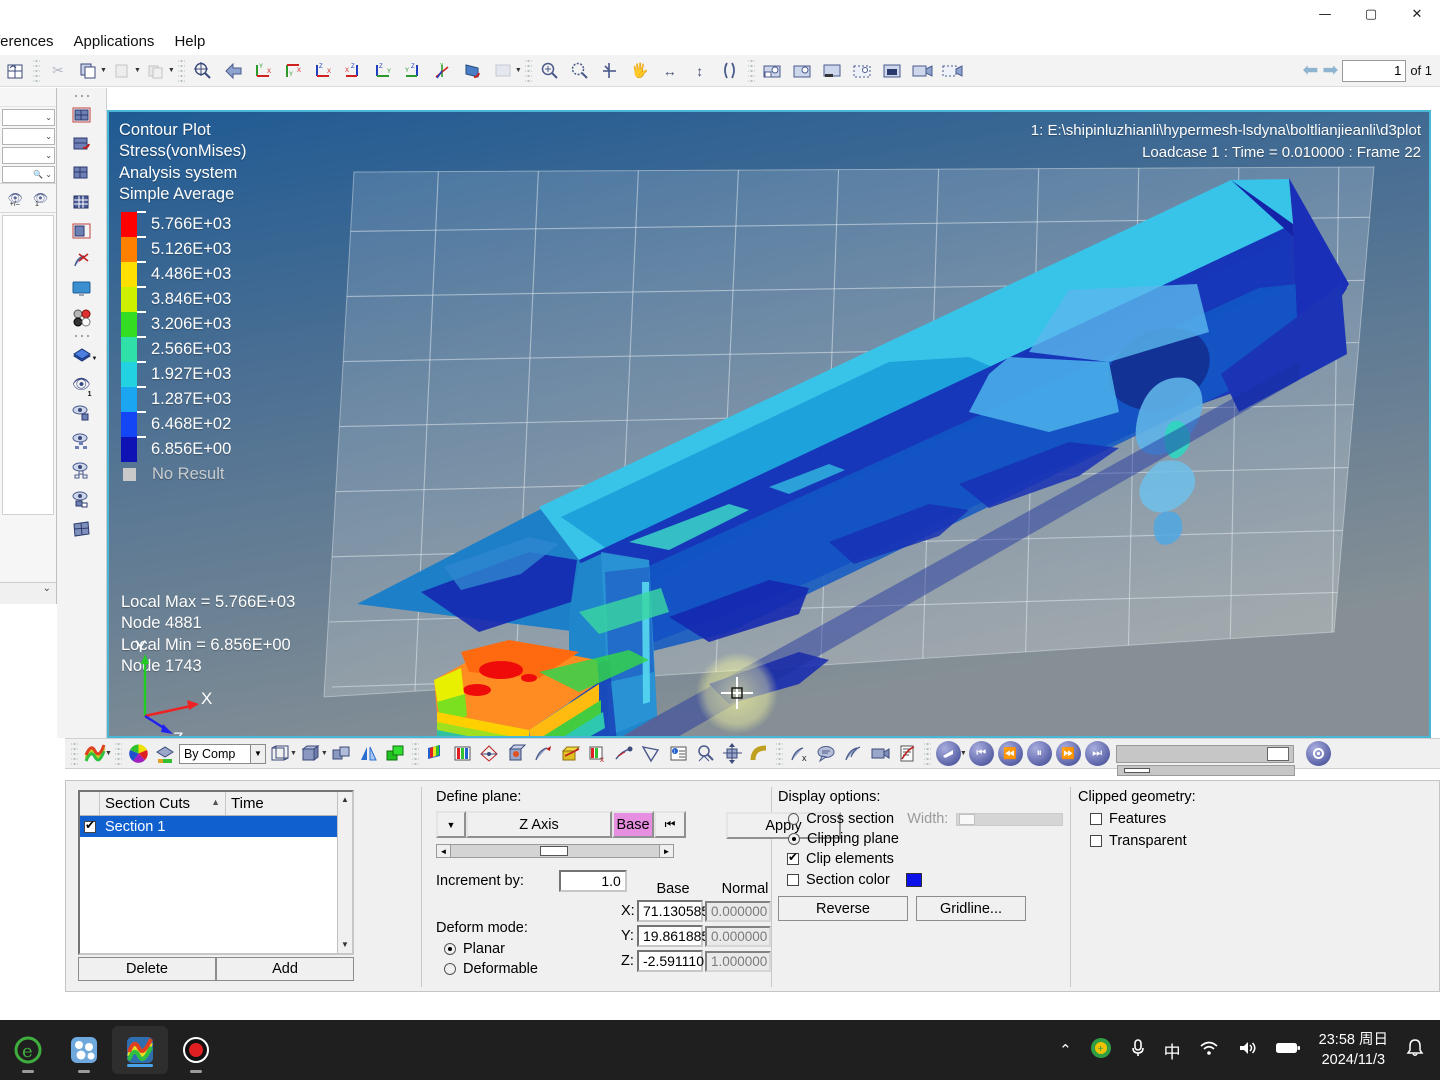 This screenshot has width=1440, height=1080. I want to click on capture-region-icon, so click(833, 71).